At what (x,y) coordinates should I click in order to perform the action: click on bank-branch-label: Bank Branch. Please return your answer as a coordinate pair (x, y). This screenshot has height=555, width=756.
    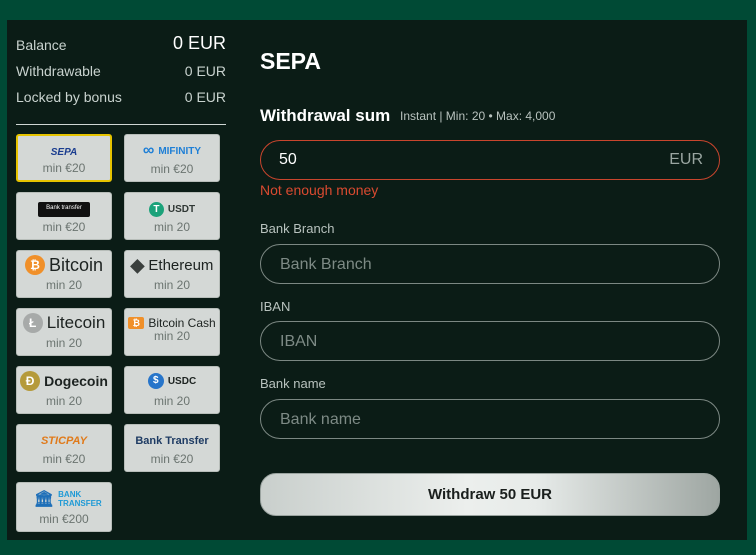
    Looking at the image, I should click on (297, 228).